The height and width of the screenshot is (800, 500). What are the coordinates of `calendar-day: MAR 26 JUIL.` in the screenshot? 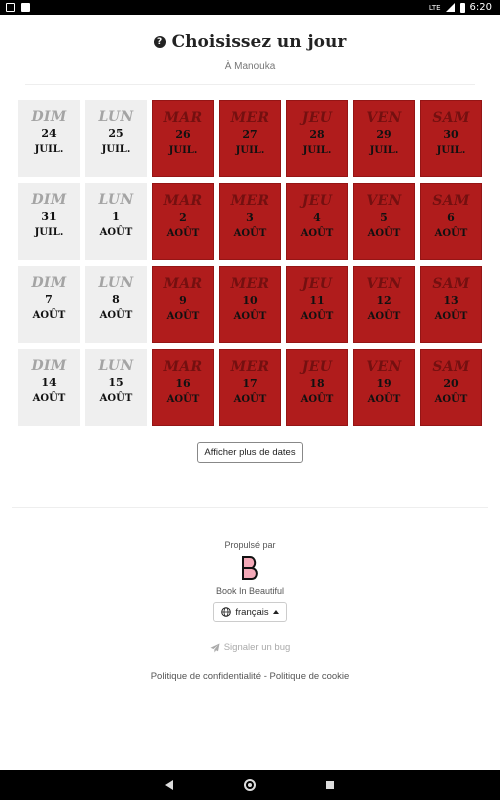 It's located at (183, 138).